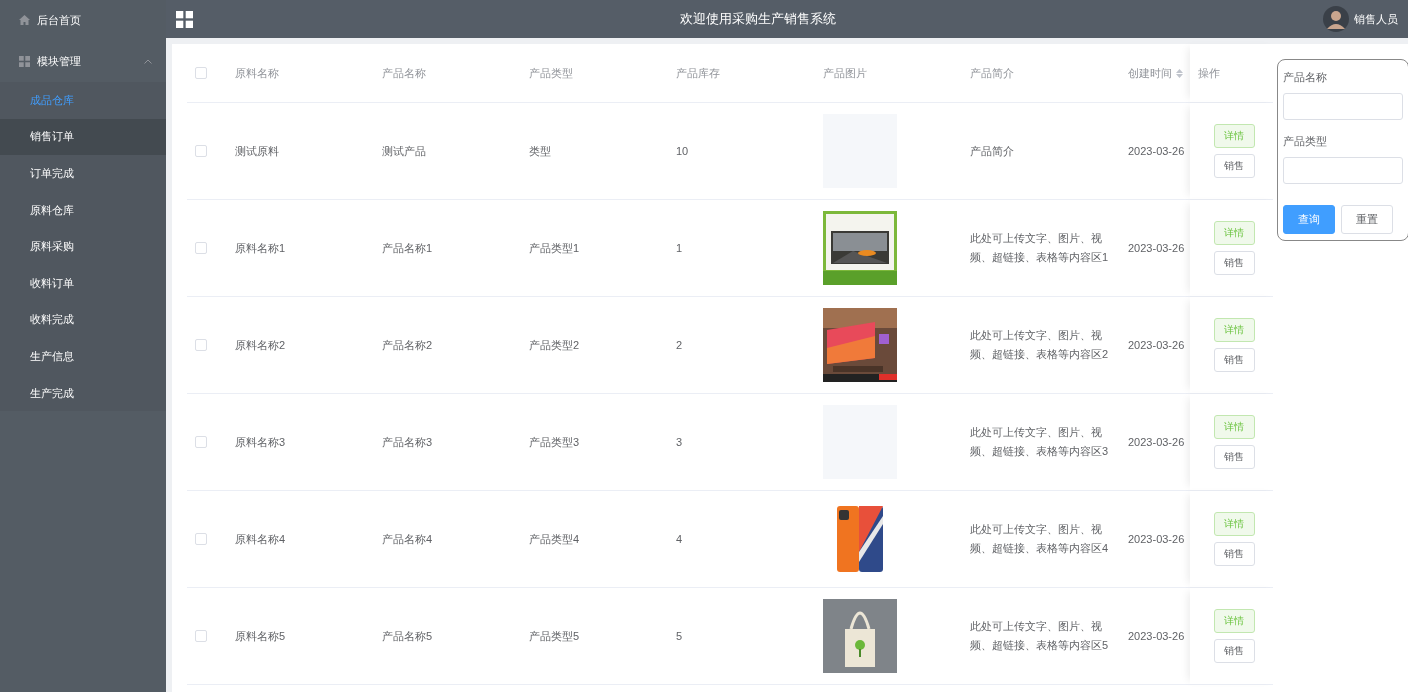 The image size is (1408, 692). Describe the element at coordinates (83, 283) in the screenshot. I see `menu-item: 收料订单` at that location.